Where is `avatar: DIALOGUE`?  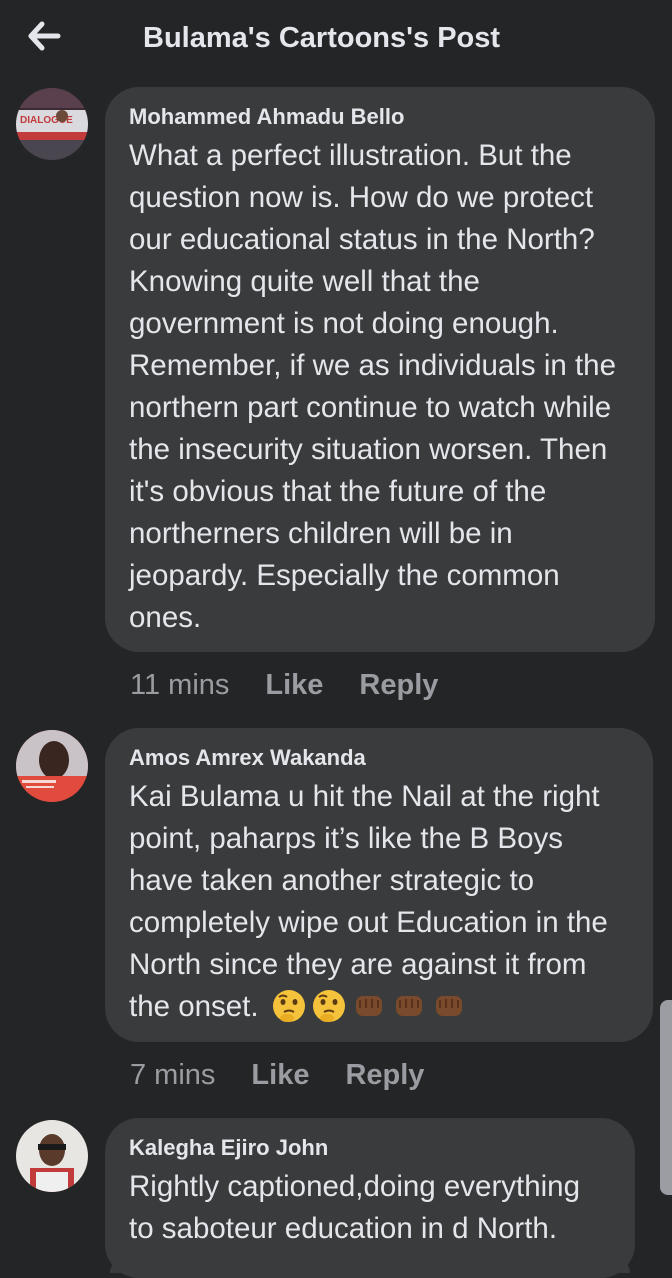
avatar: DIALOGUE is located at coordinates (52, 124).